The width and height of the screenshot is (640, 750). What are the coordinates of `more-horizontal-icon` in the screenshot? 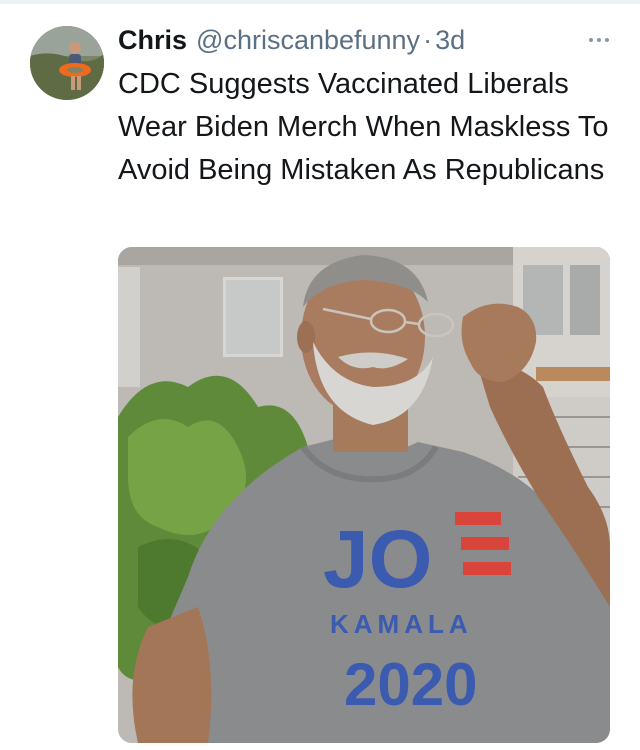 It's located at (599, 40).